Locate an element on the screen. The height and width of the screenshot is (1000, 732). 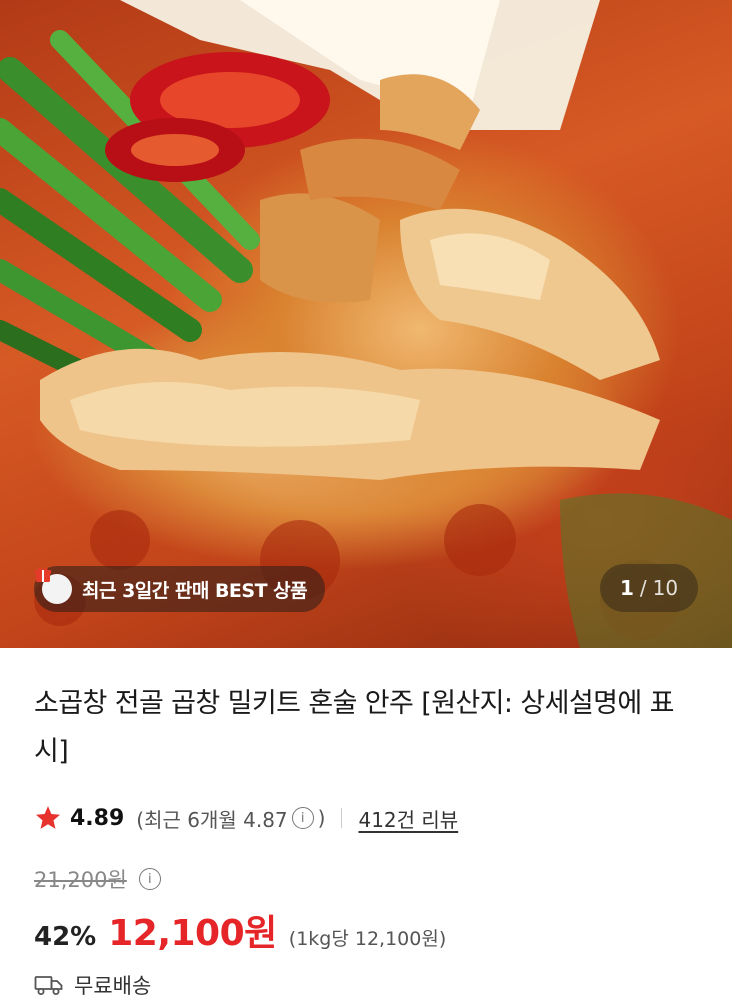
price-info-icon: i is located at coordinates (149, 879).